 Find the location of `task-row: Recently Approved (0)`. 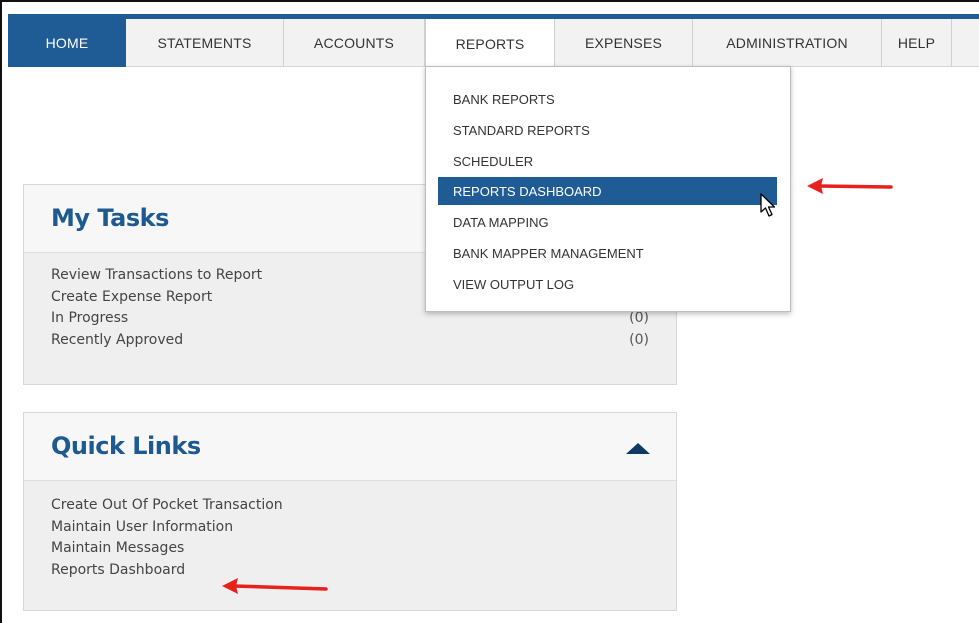

task-row: Recently Approved (0) is located at coordinates (350, 343).